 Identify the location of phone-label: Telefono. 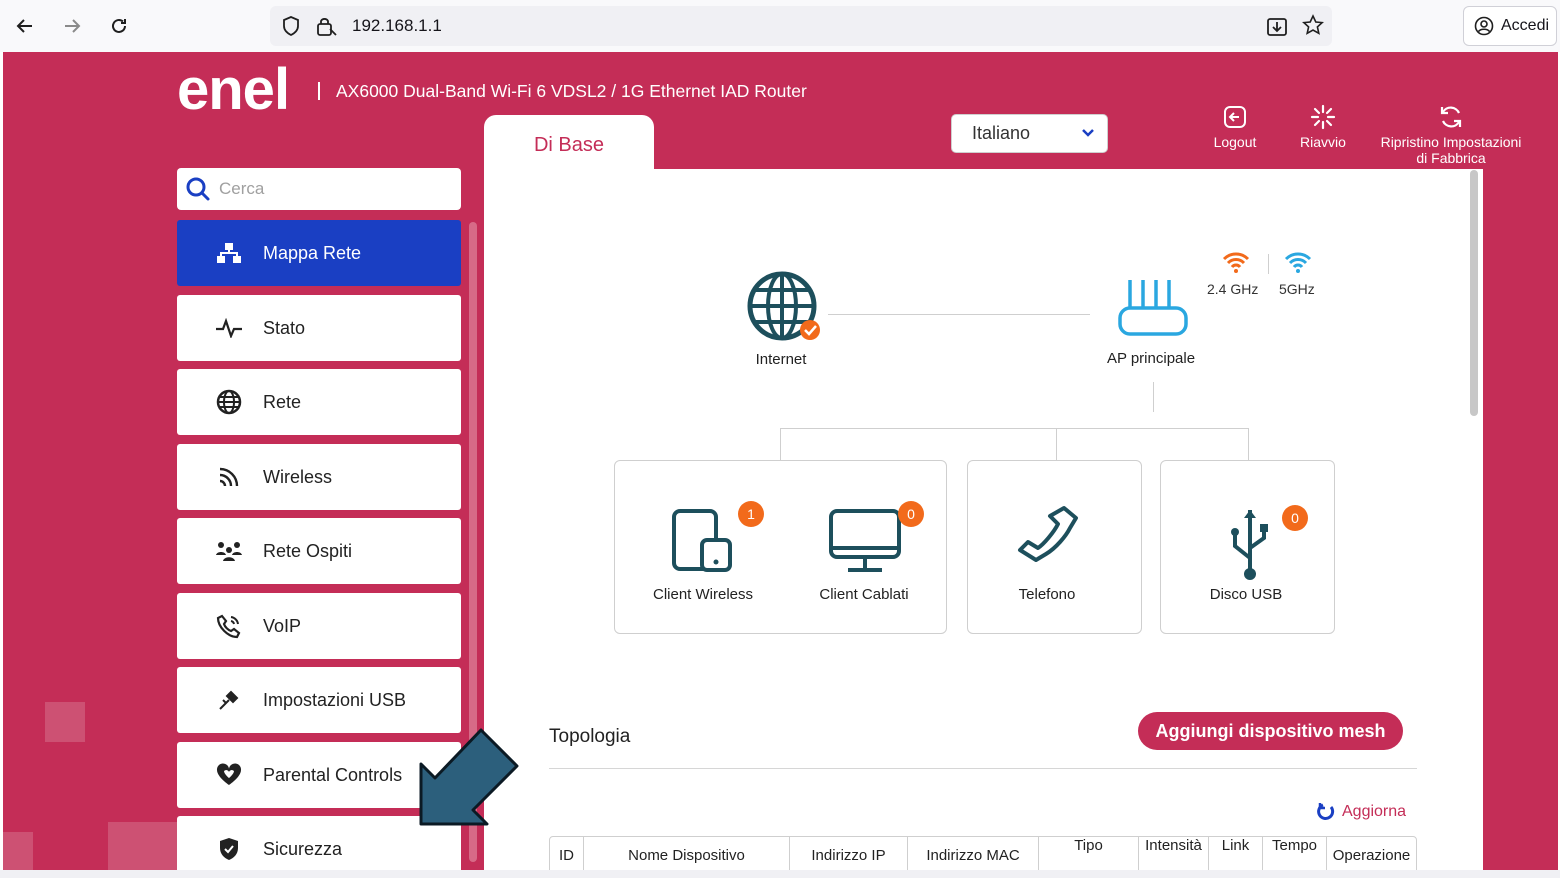
(1047, 594).